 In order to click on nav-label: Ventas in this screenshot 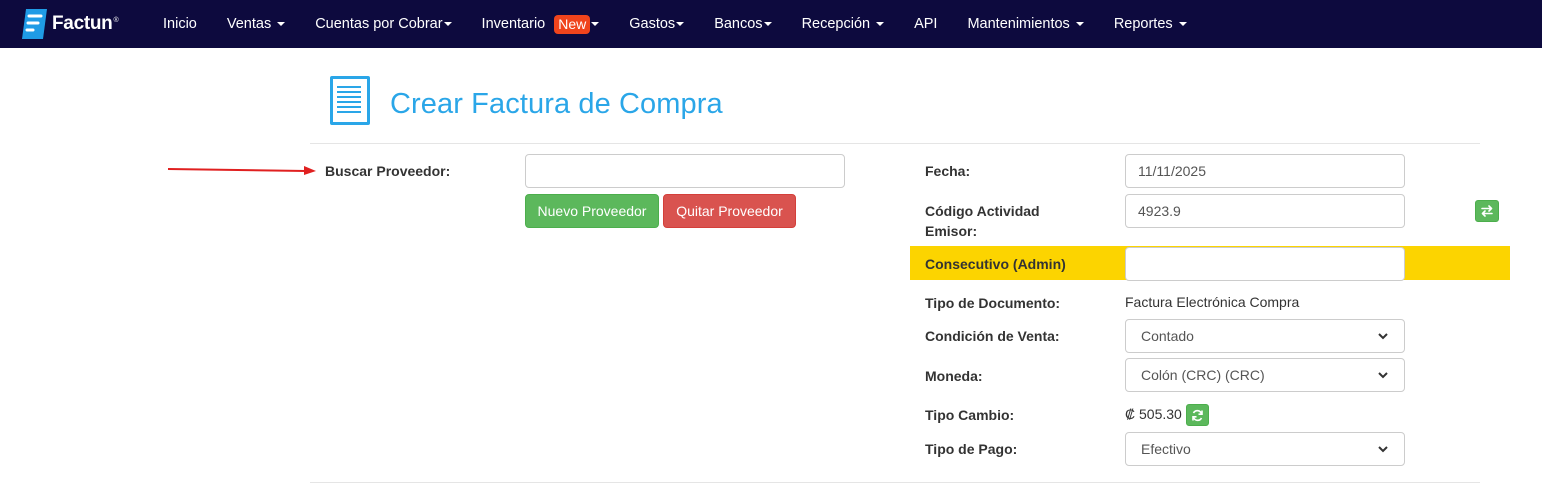, I will do `click(249, 24)`.